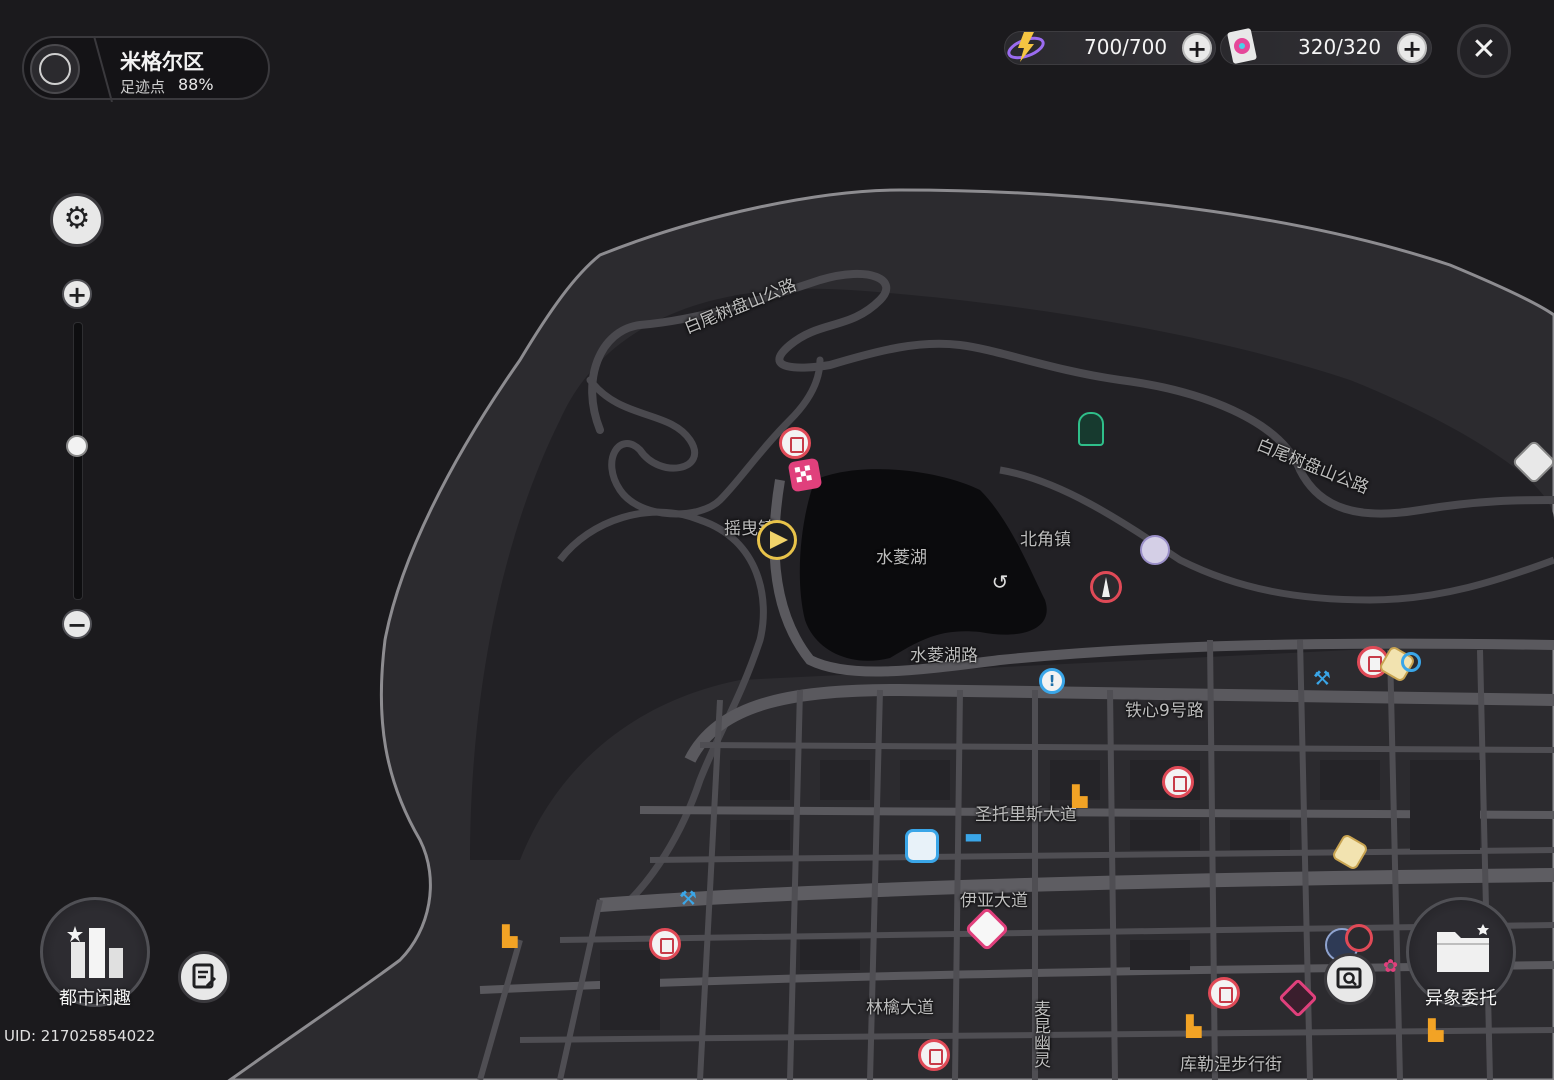  I want to click on anomaly-commission-button: 异象委托, so click(1461, 953).